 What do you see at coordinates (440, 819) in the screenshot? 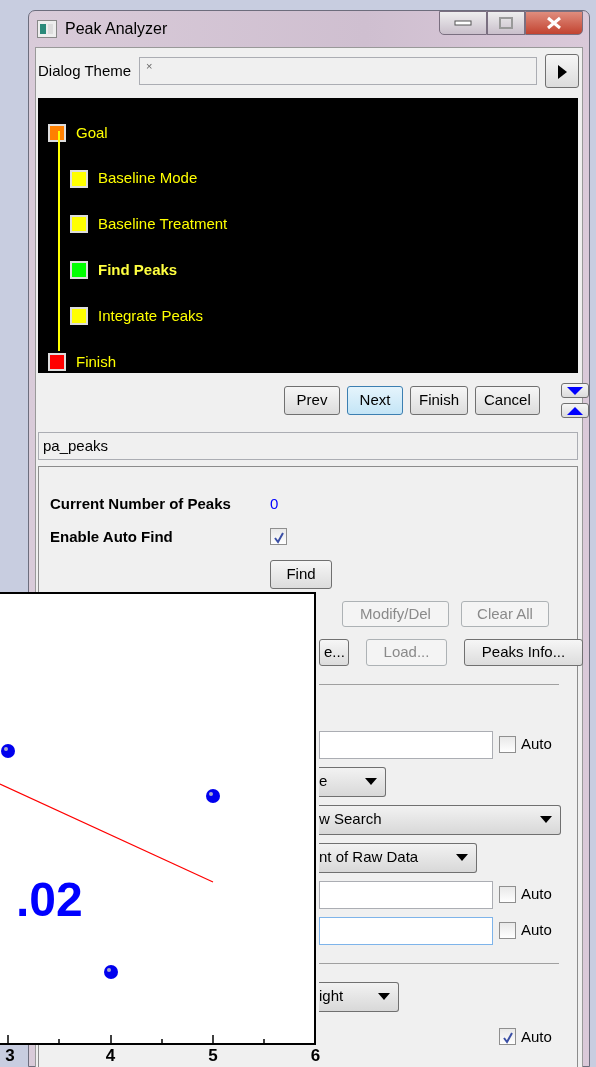
I see `dropdown: w Search` at bounding box center [440, 819].